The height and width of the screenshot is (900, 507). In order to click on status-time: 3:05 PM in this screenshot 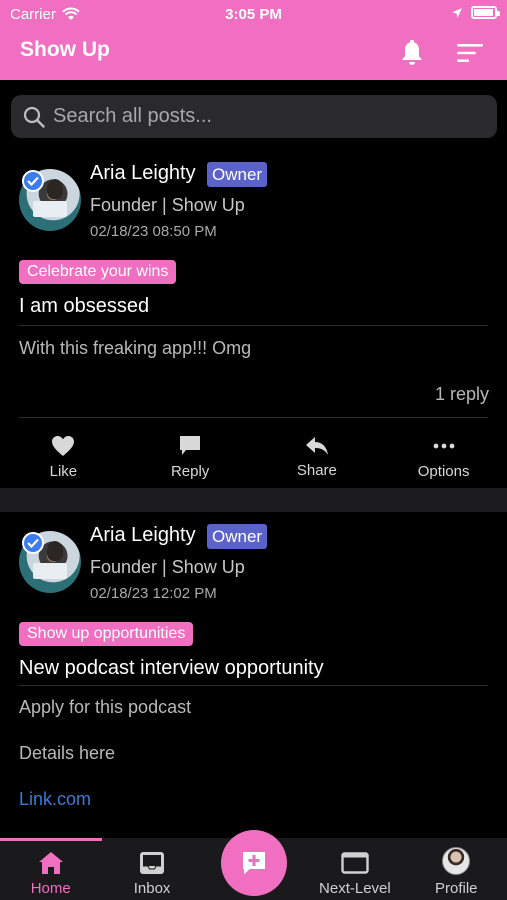, I will do `click(253, 14)`.